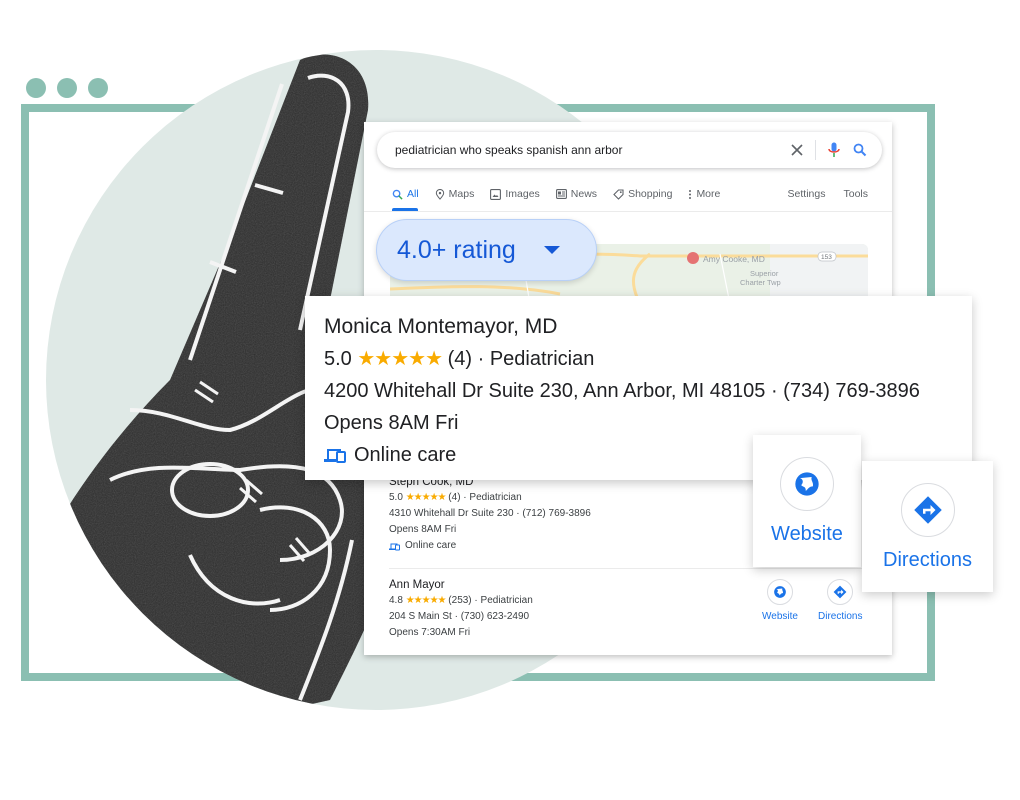 Image resolution: width=1020 pixels, height=800 pixels. What do you see at coordinates (455, 497) in the screenshot?
I see `listing-rating-row: 5.0 ★★★★★ (4) · Pediatrician` at bounding box center [455, 497].